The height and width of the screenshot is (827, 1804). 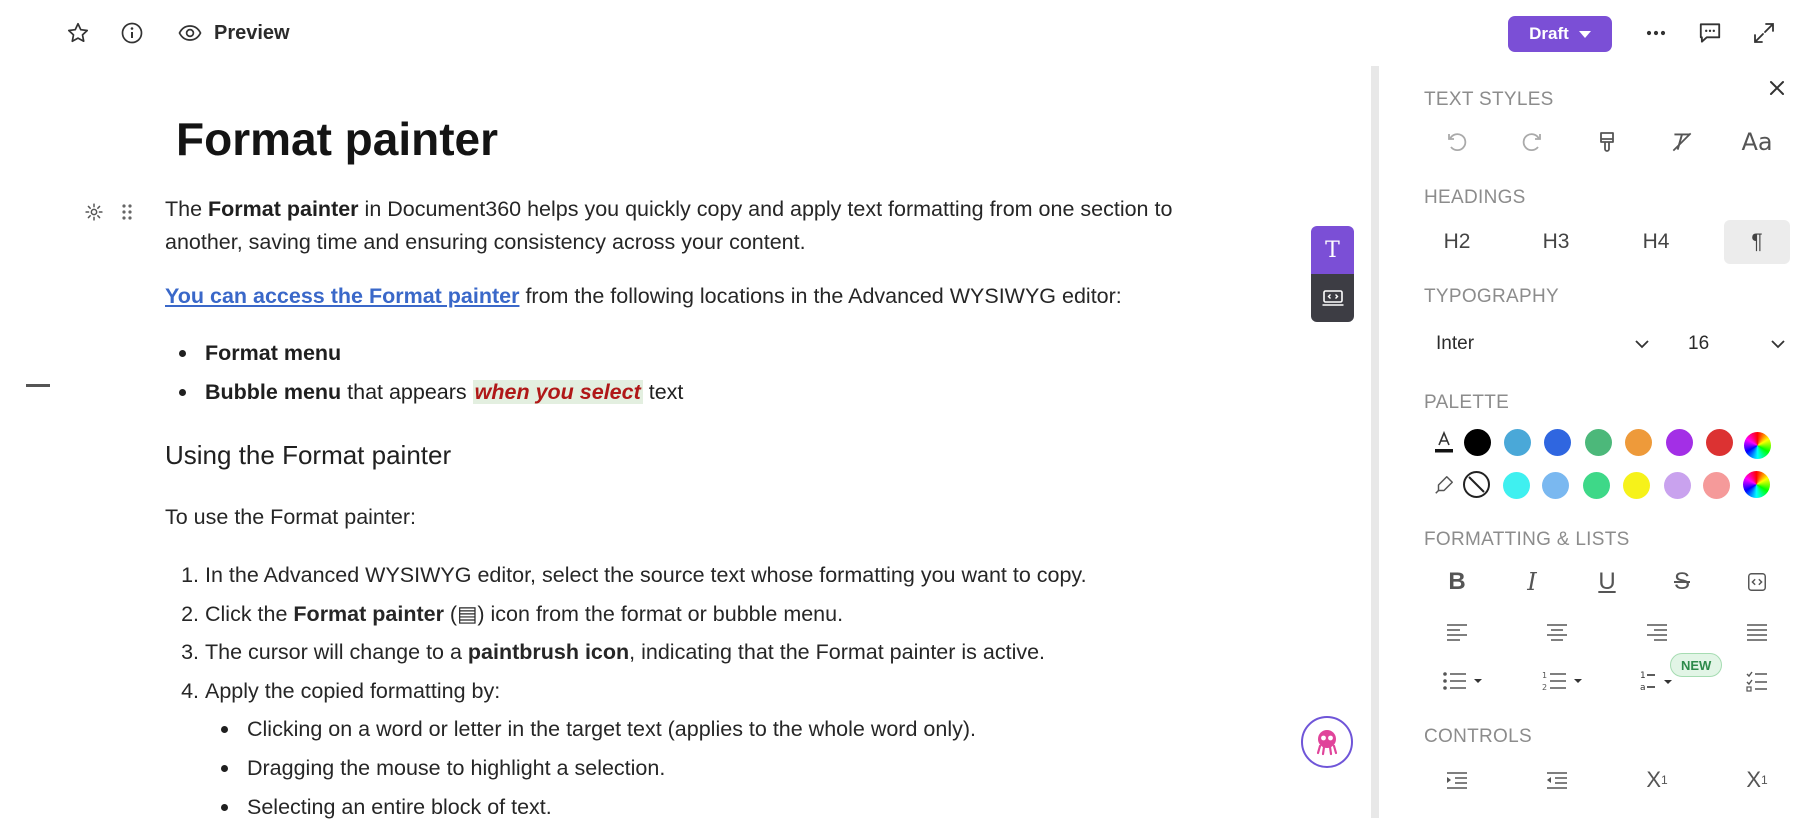 I want to click on svg-text: 2, so click(x=1544, y=687).